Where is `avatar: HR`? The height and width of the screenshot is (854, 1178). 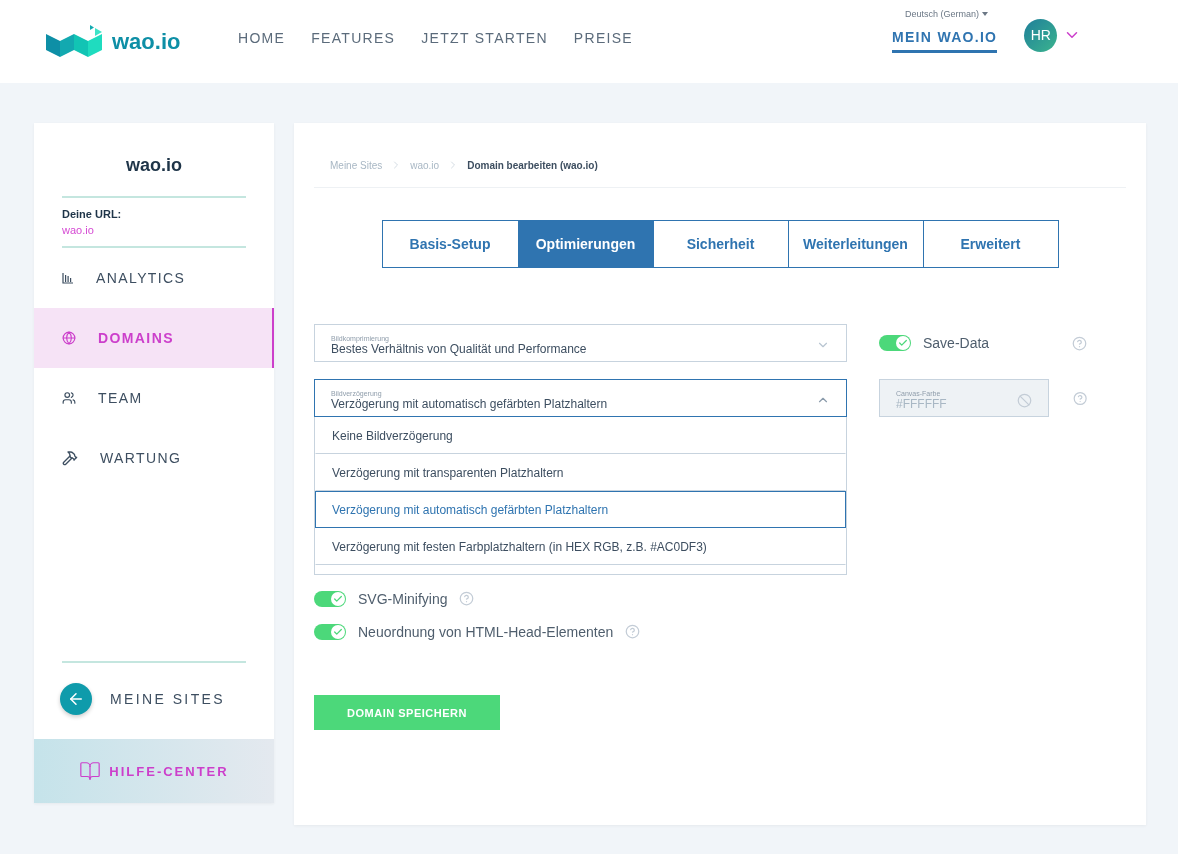 avatar: HR is located at coordinates (1041, 35).